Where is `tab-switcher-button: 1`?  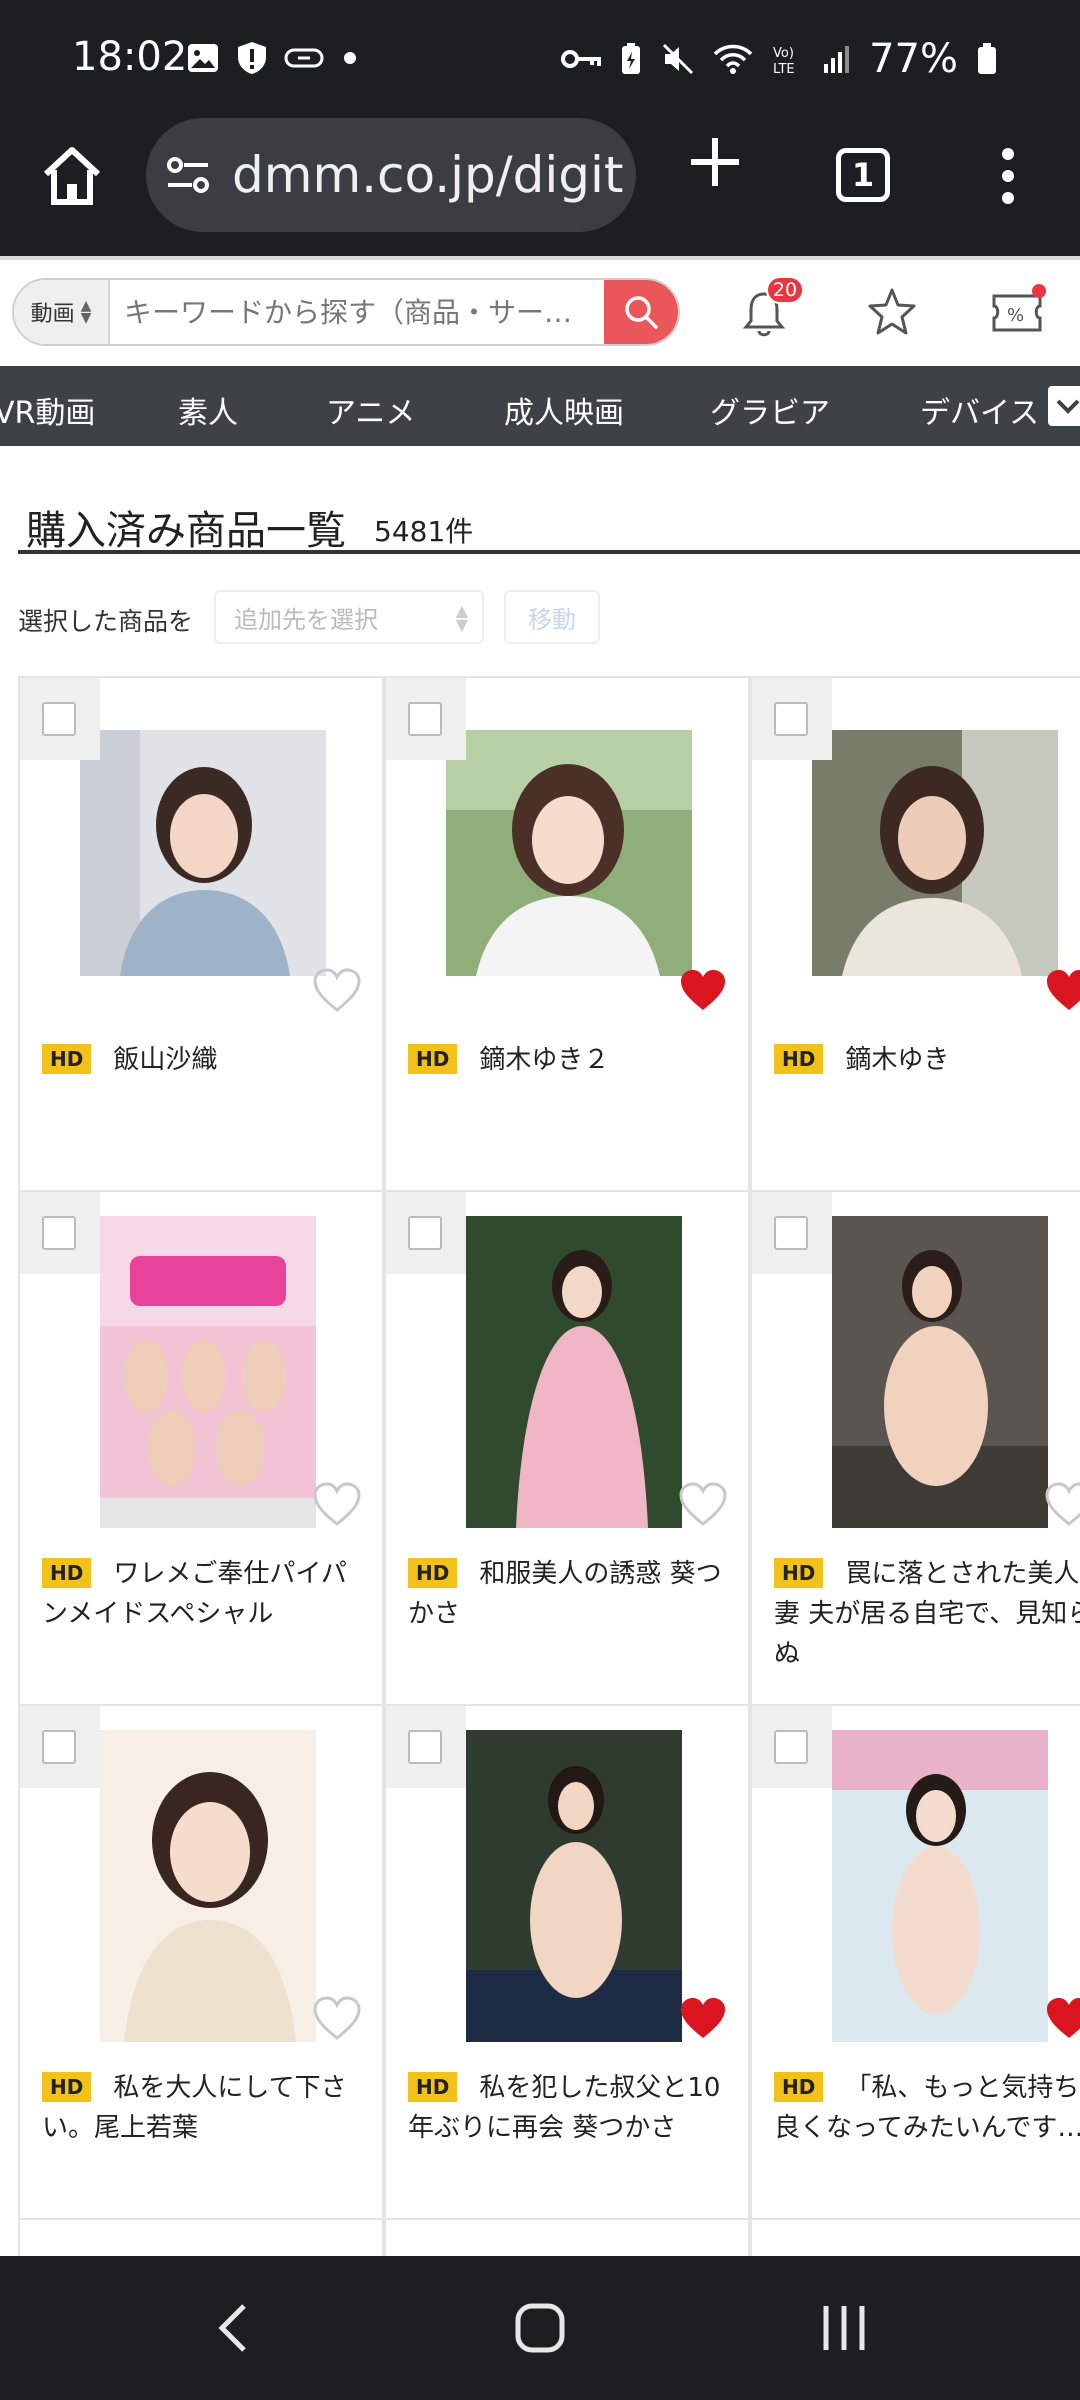
tab-switcher-button: 1 is located at coordinates (863, 175).